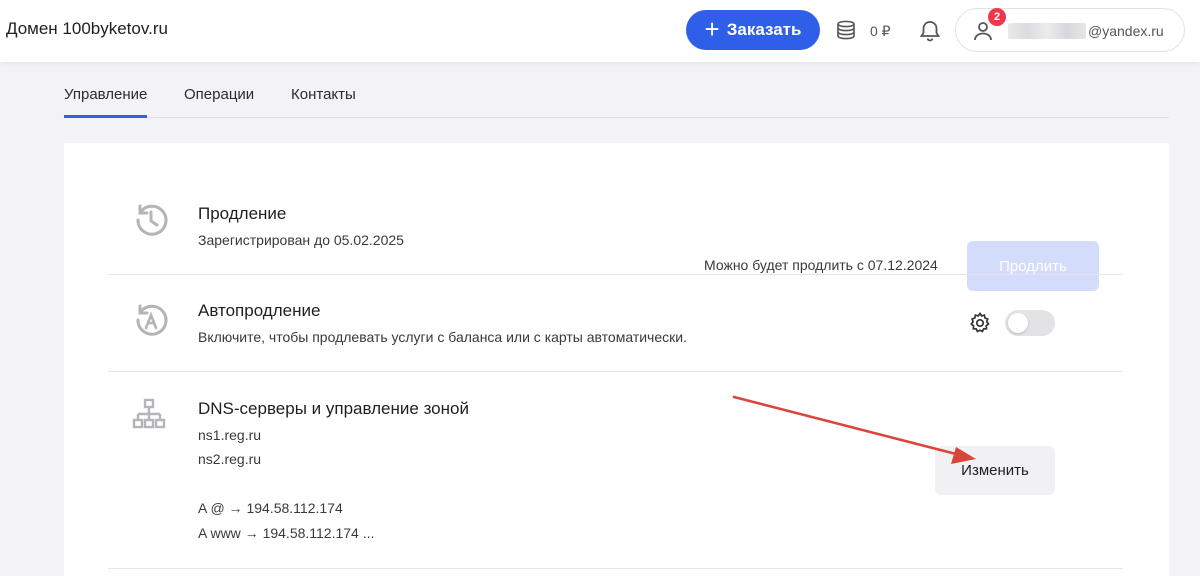 This screenshot has width=1200, height=576. Describe the element at coordinates (997, 17) in the screenshot. I see `notification-badge: 2` at that location.